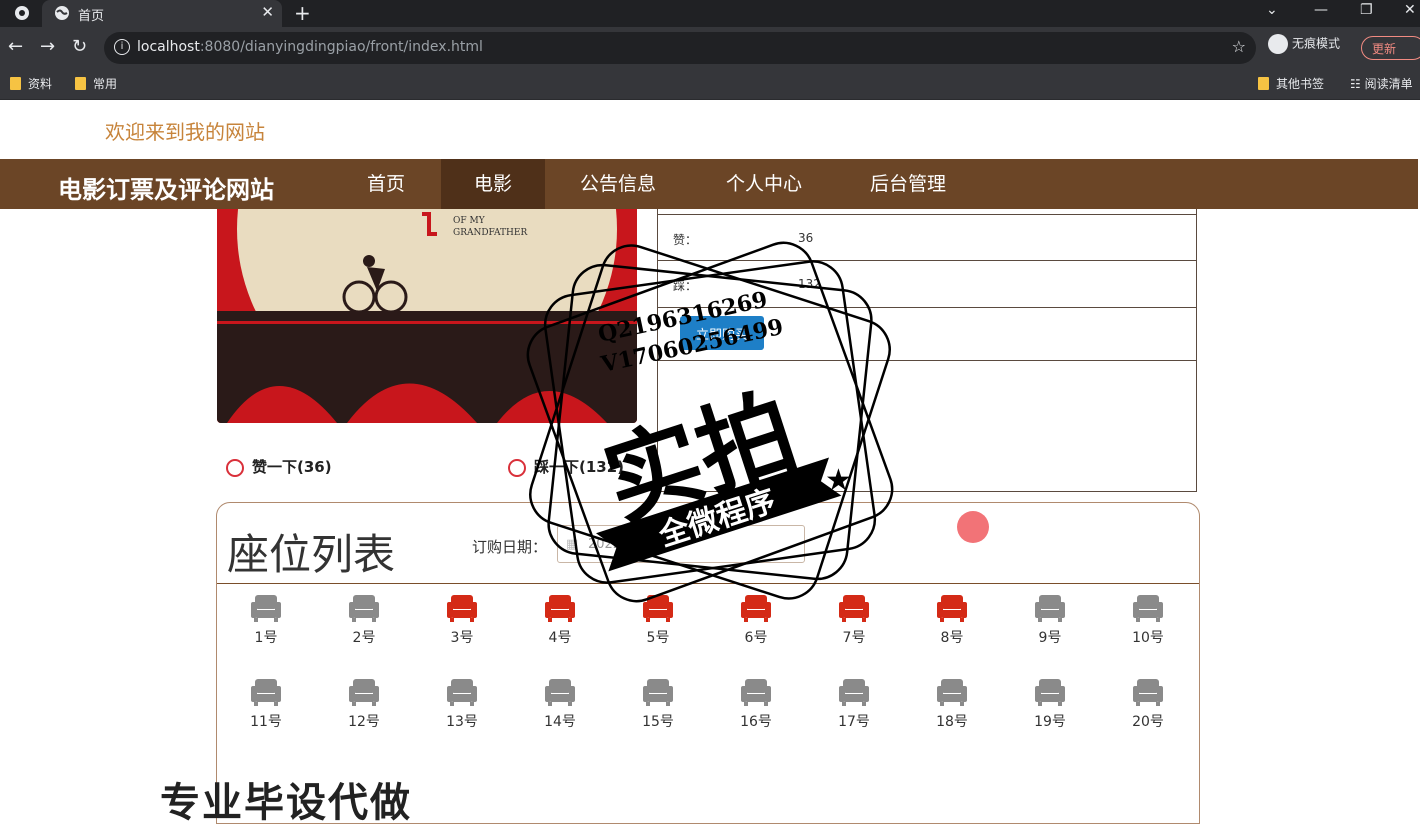 This screenshot has width=1420, height=828. I want to click on site-brand: 电影订票及评论网站, so click(166, 187).